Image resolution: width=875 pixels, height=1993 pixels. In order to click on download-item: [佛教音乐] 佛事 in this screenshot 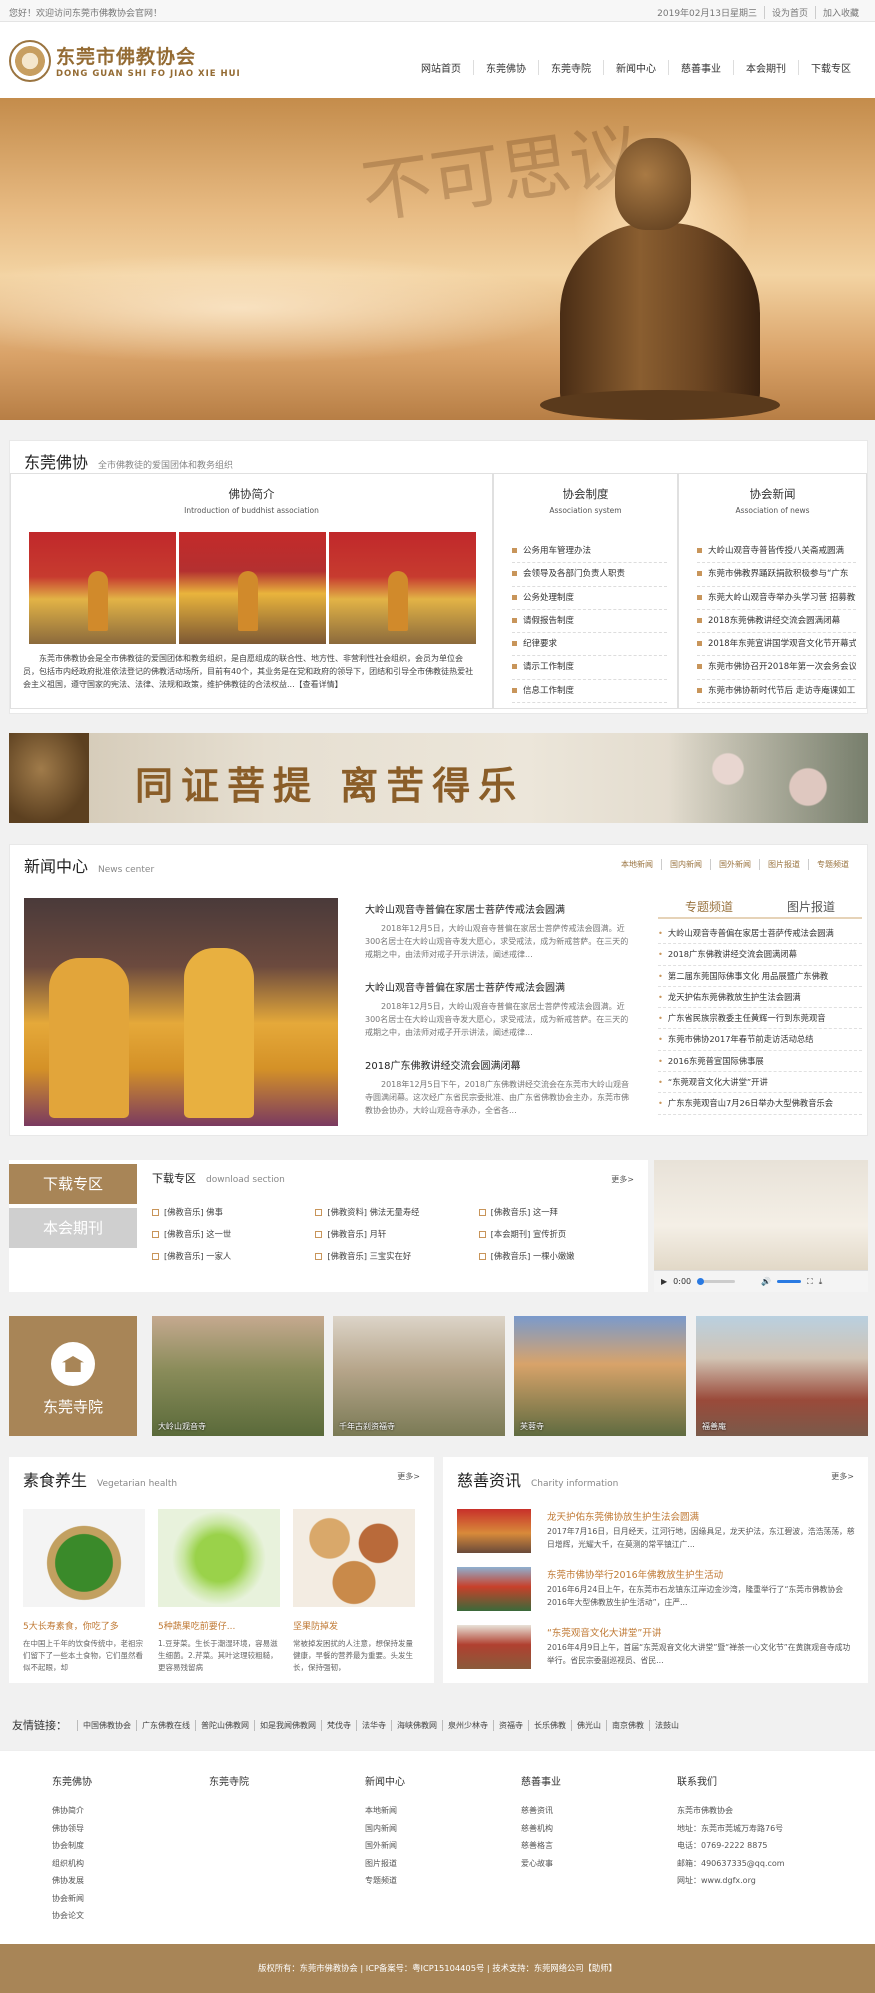, I will do `click(233, 1212)`.